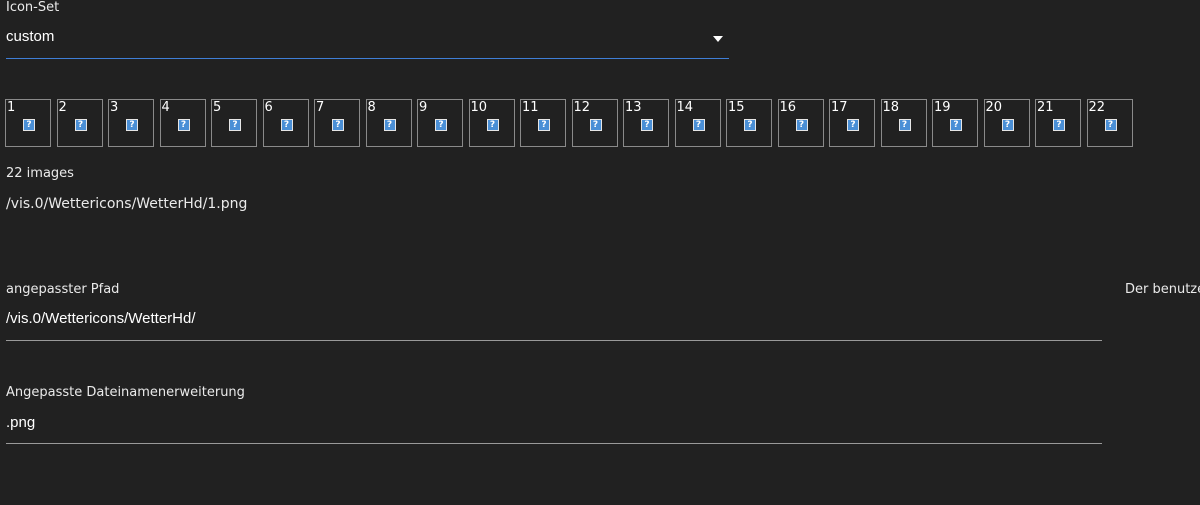 The height and width of the screenshot is (505, 1200). I want to click on icon-preview-18: 18?, so click(903, 123).